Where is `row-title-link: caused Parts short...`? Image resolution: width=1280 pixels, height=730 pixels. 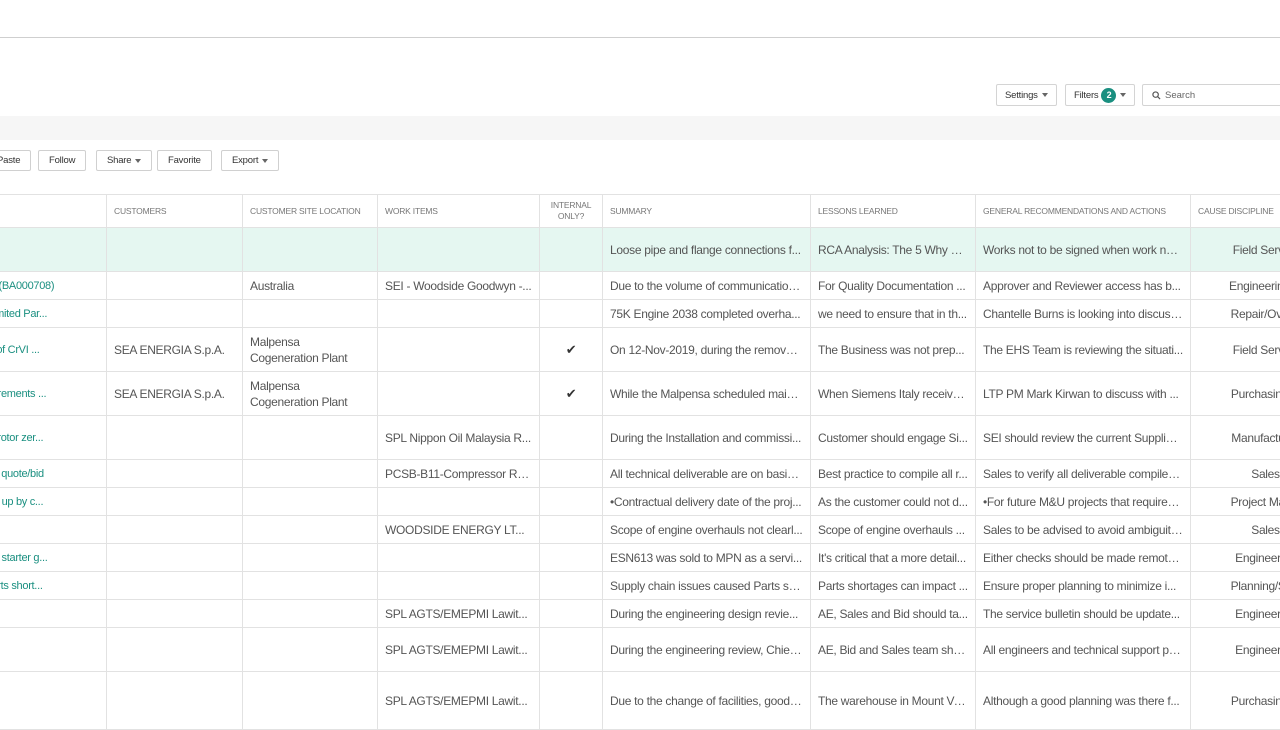
row-title-link: caused Parts short... is located at coordinates (53, 586).